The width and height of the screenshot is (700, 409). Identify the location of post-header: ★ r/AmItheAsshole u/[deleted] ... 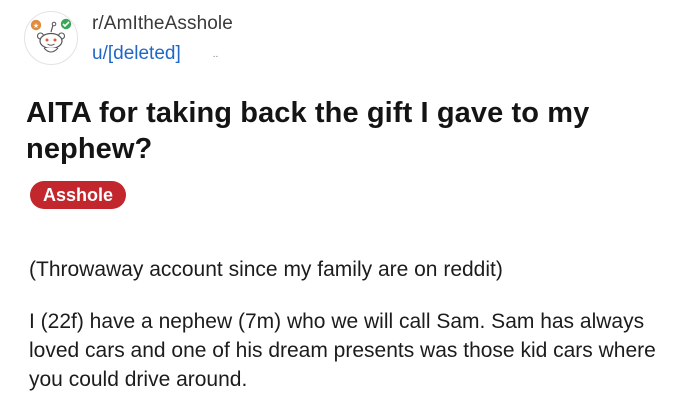
(128, 40).